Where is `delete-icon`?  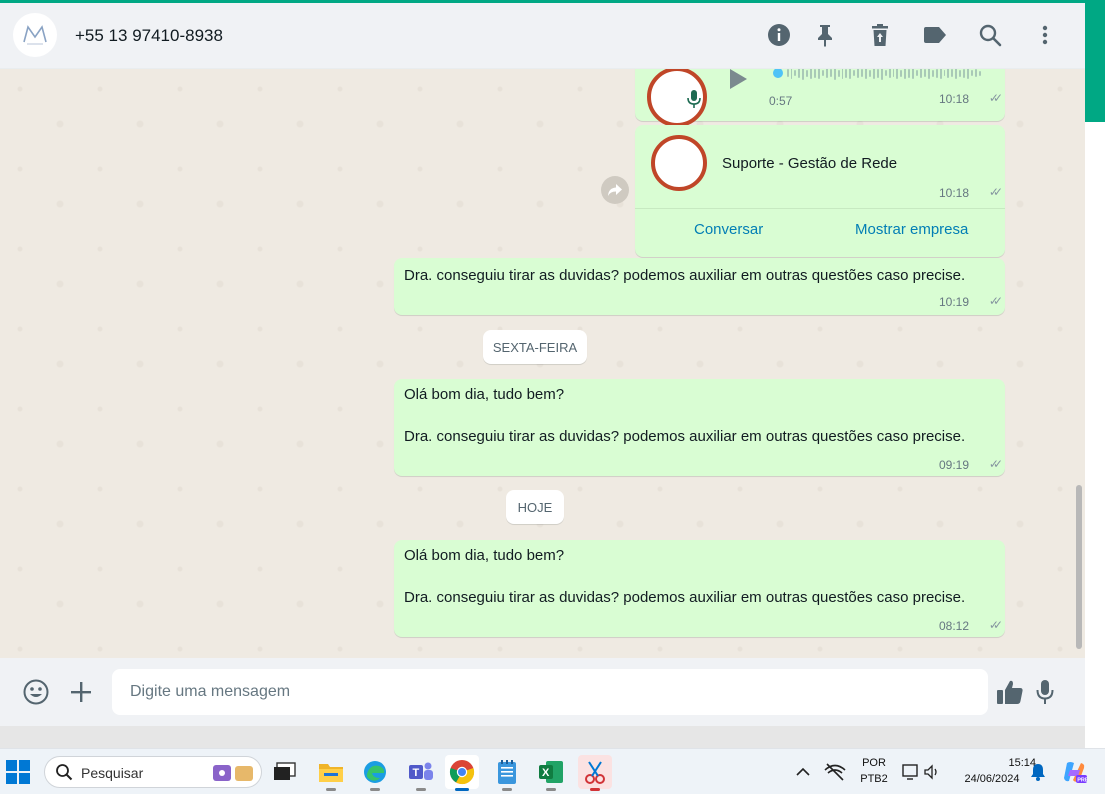 delete-icon is located at coordinates (880, 35).